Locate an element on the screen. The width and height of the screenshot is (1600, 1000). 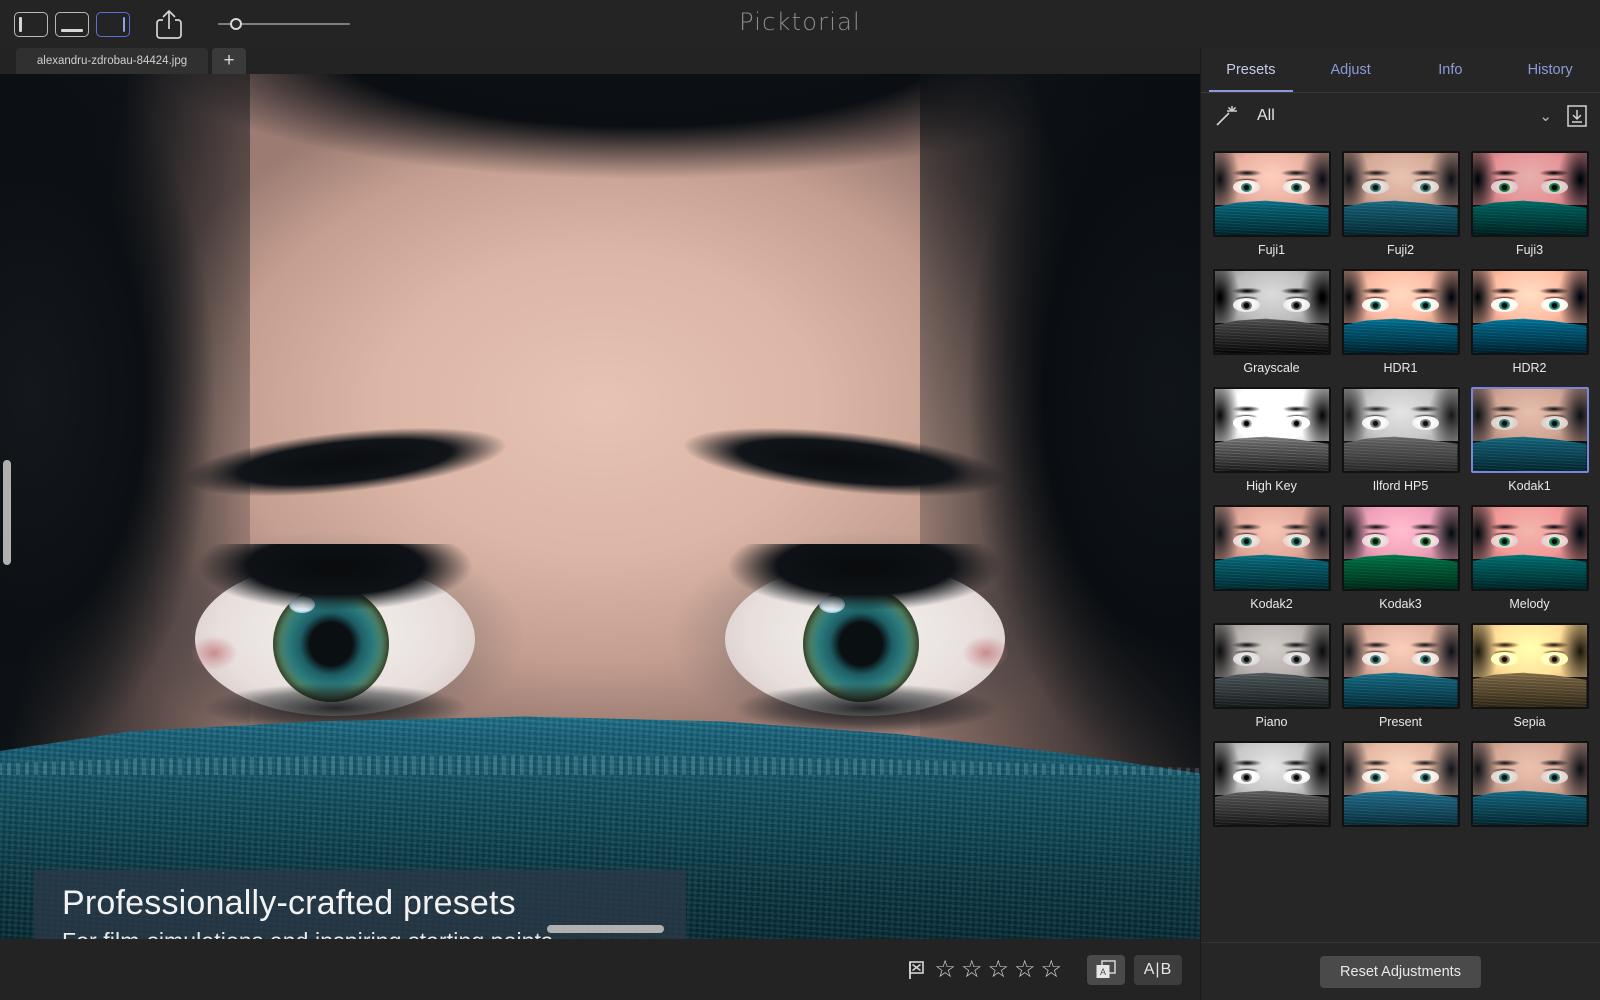
star-3: ☆ is located at coordinates (998, 969).